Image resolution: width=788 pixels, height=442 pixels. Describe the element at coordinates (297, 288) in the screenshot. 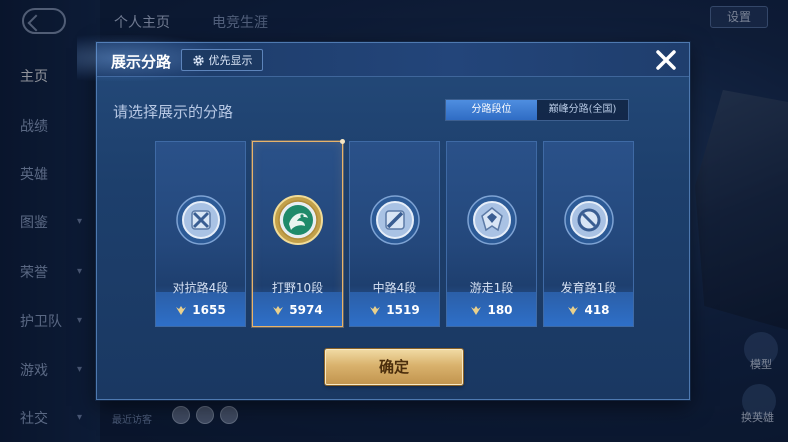

I see `lane-name: 打野10段` at that location.